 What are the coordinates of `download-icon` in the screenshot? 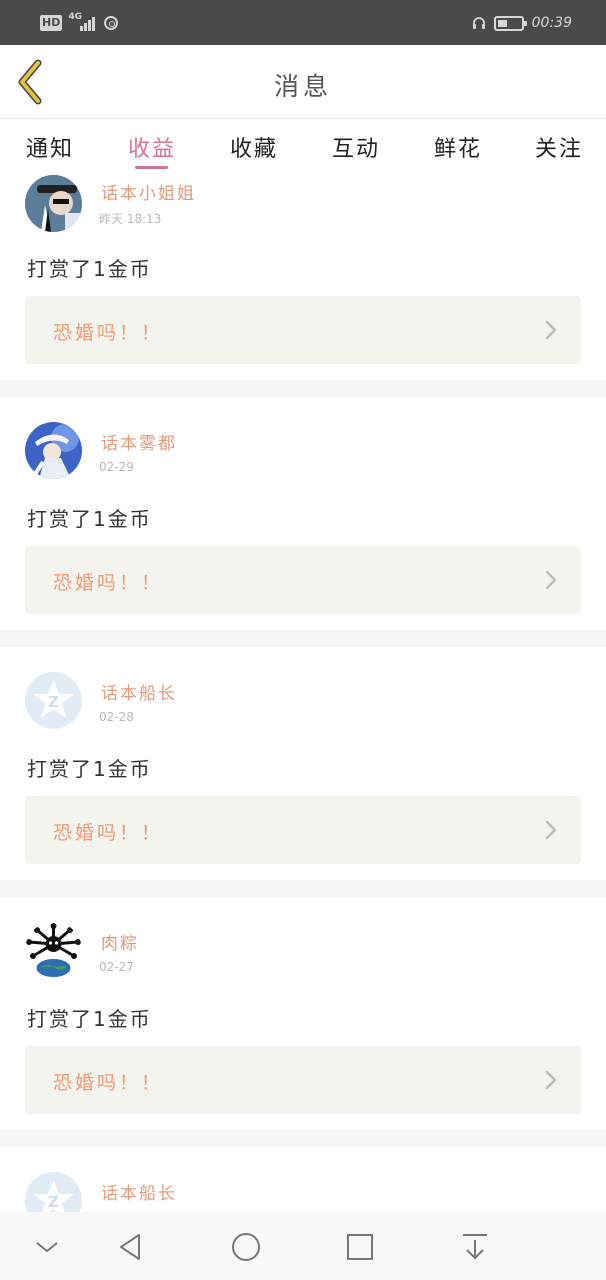 It's located at (475, 1247).